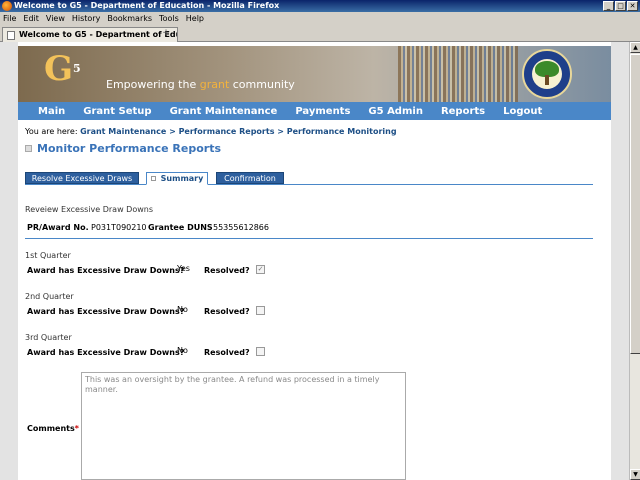 This screenshot has width=640, height=480. I want to click on menu-file: File, so click(9, 18).